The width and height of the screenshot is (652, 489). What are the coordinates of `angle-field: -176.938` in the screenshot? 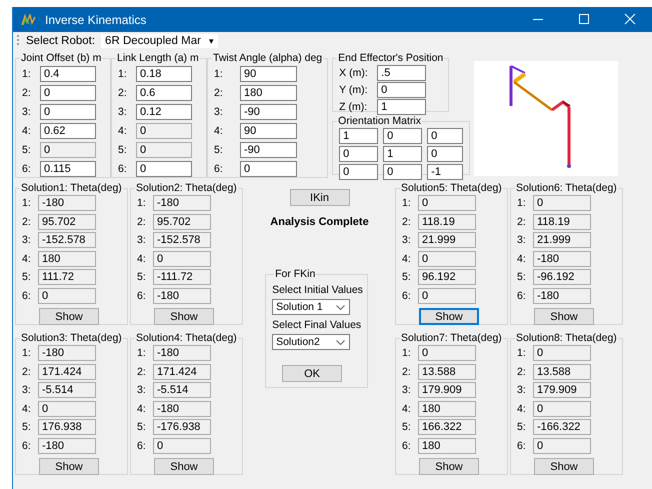 It's located at (182, 427).